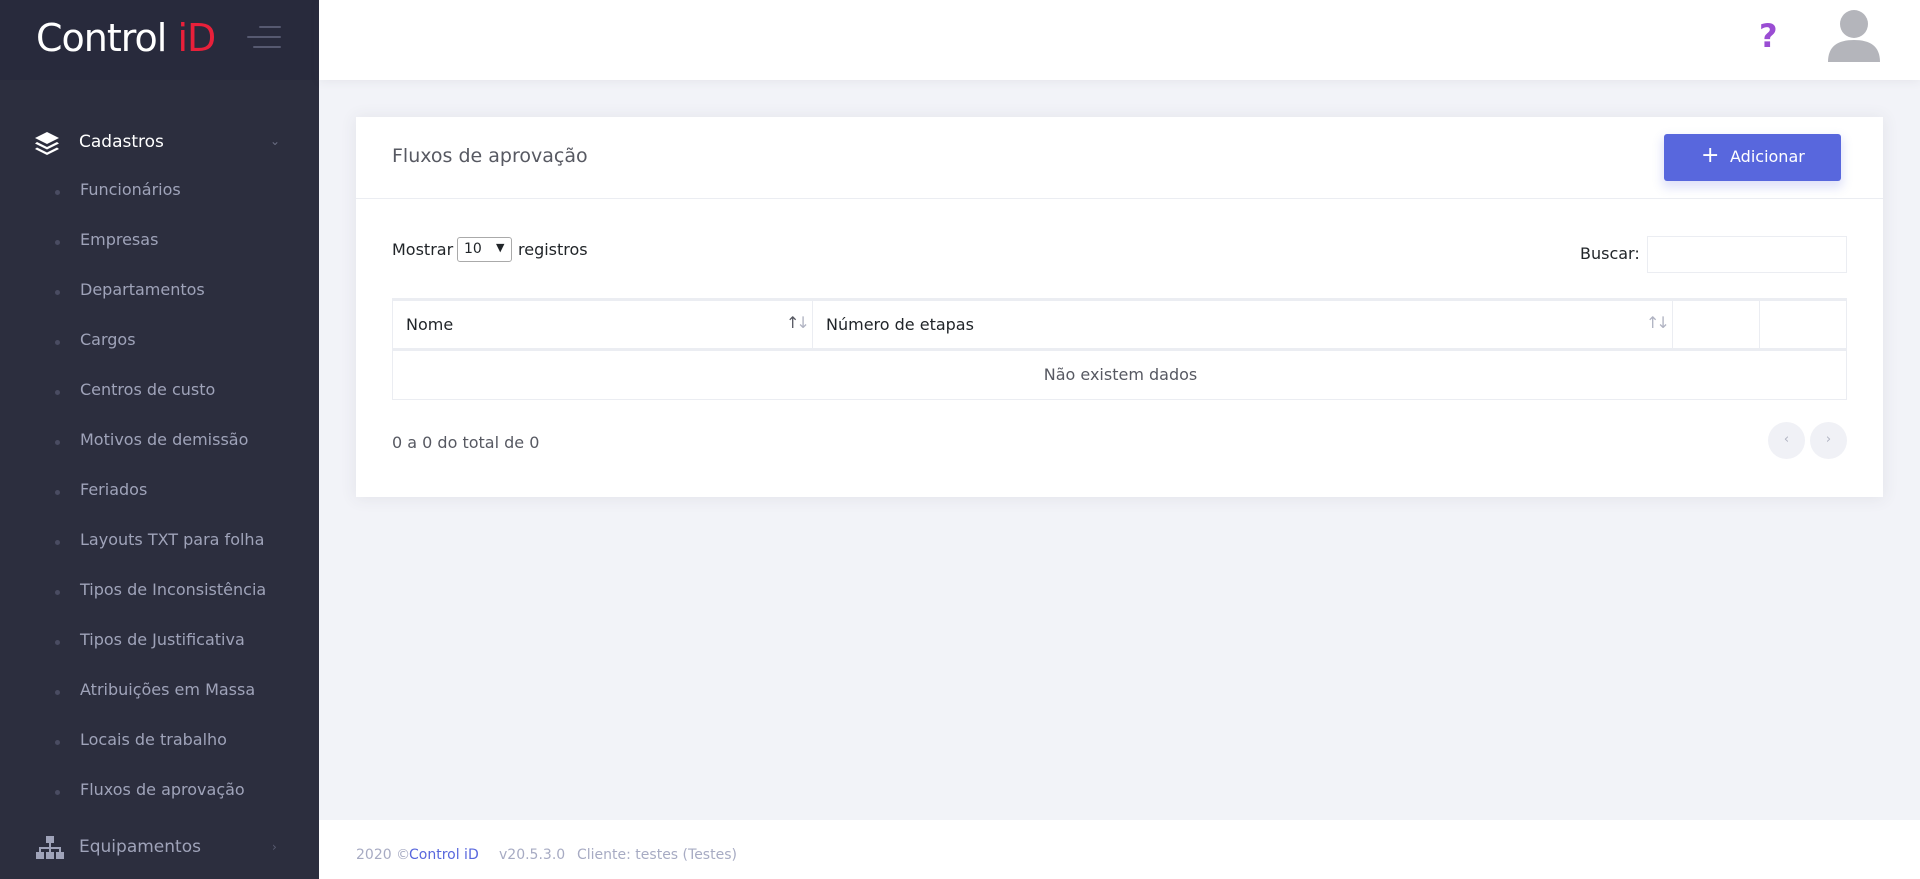 This screenshot has width=1920, height=879. I want to click on sidebar-item-empresas: Empresas, so click(159, 241).